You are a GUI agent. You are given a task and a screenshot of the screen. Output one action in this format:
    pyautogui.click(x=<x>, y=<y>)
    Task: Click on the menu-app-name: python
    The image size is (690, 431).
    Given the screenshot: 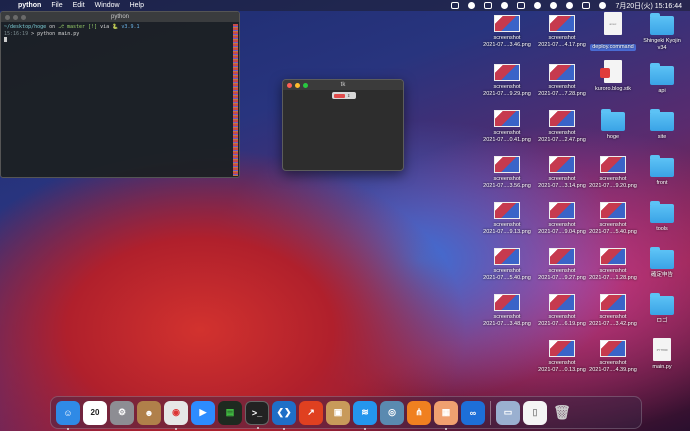 What is the action you would take?
    pyautogui.click(x=29, y=5)
    